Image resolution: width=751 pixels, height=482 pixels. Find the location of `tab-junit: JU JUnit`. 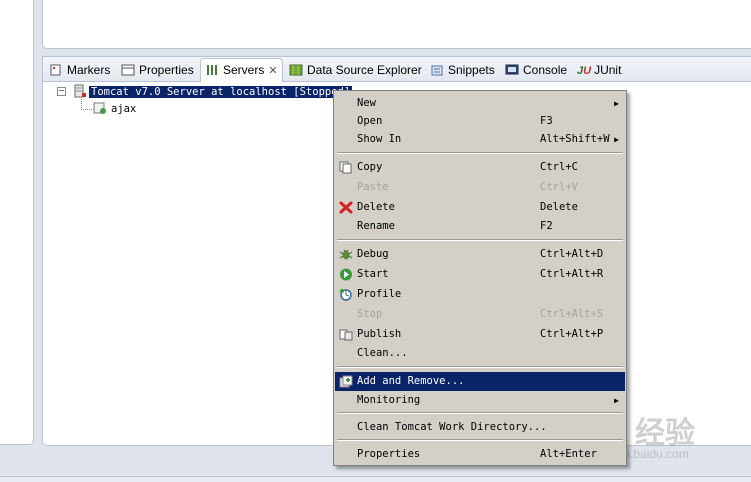

tab-junit: JU JUnit is located at coordinates (599, 70).